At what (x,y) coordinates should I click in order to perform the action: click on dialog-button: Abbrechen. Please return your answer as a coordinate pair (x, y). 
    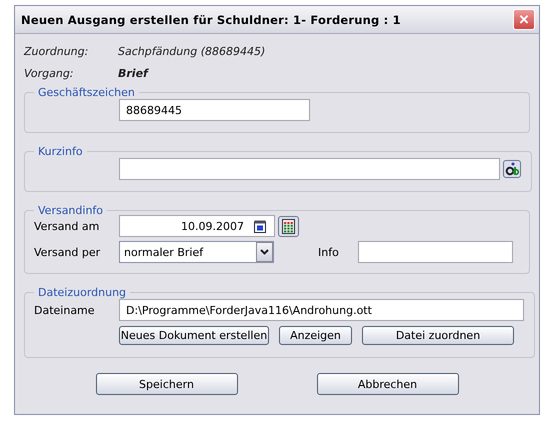
    Looking at the image, I should click on (387, 384).